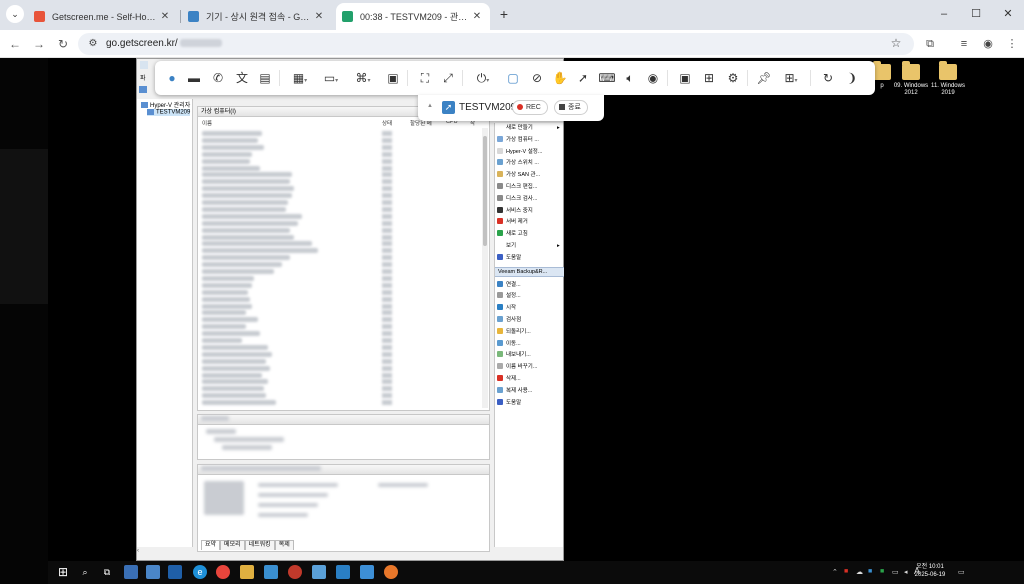 The height and width of the screenshot is (584, 1024). Describe the element at coordinates (247, 572) in the screenshot. I see `file-explorer-icon` at that location.